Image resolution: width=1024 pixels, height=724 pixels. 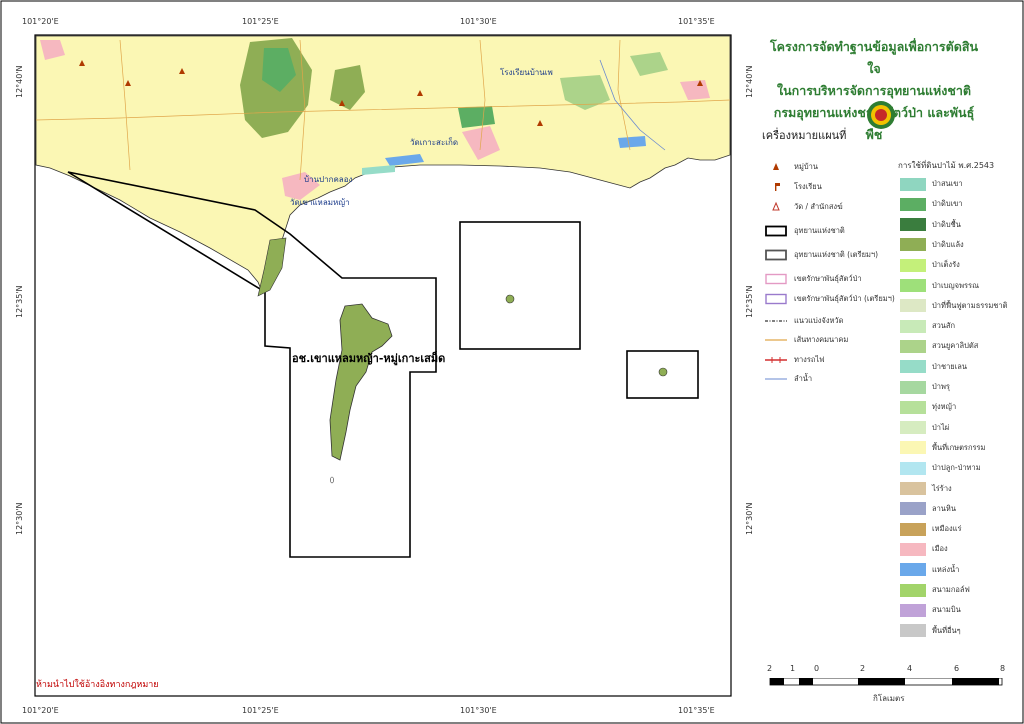 I want to click on tick-label: 12°30'N, so click(x=19, y=518).